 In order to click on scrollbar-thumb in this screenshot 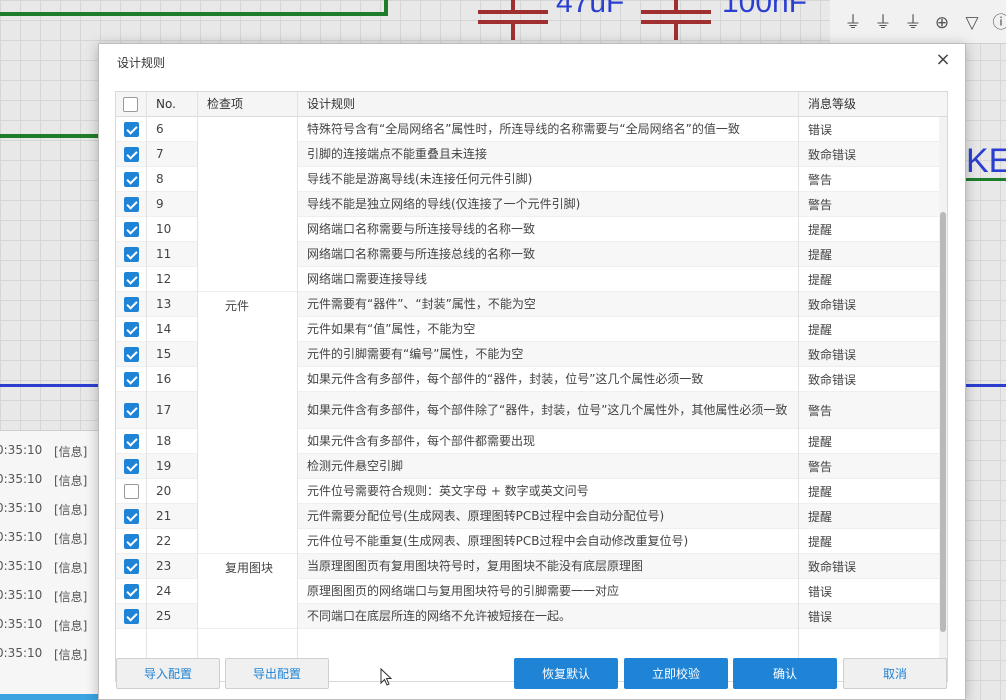, I will do `click(943, 422)`.